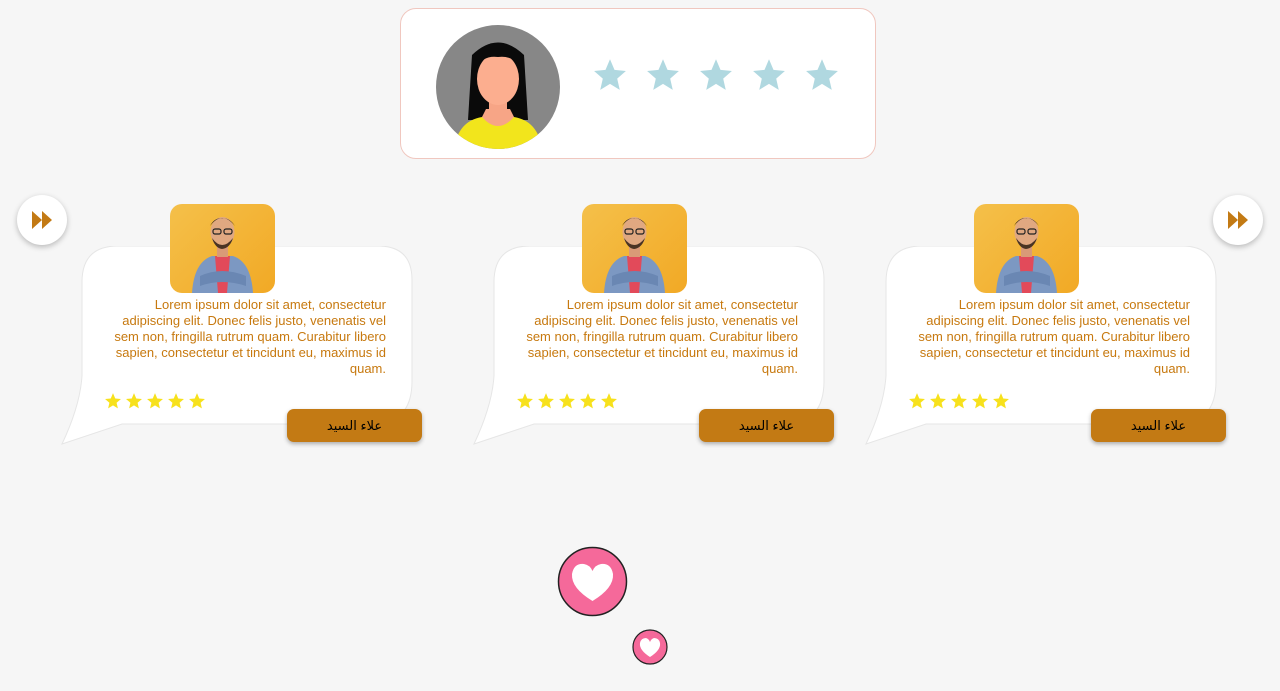  I want to click on profile-rating-card, so click(638, 83).